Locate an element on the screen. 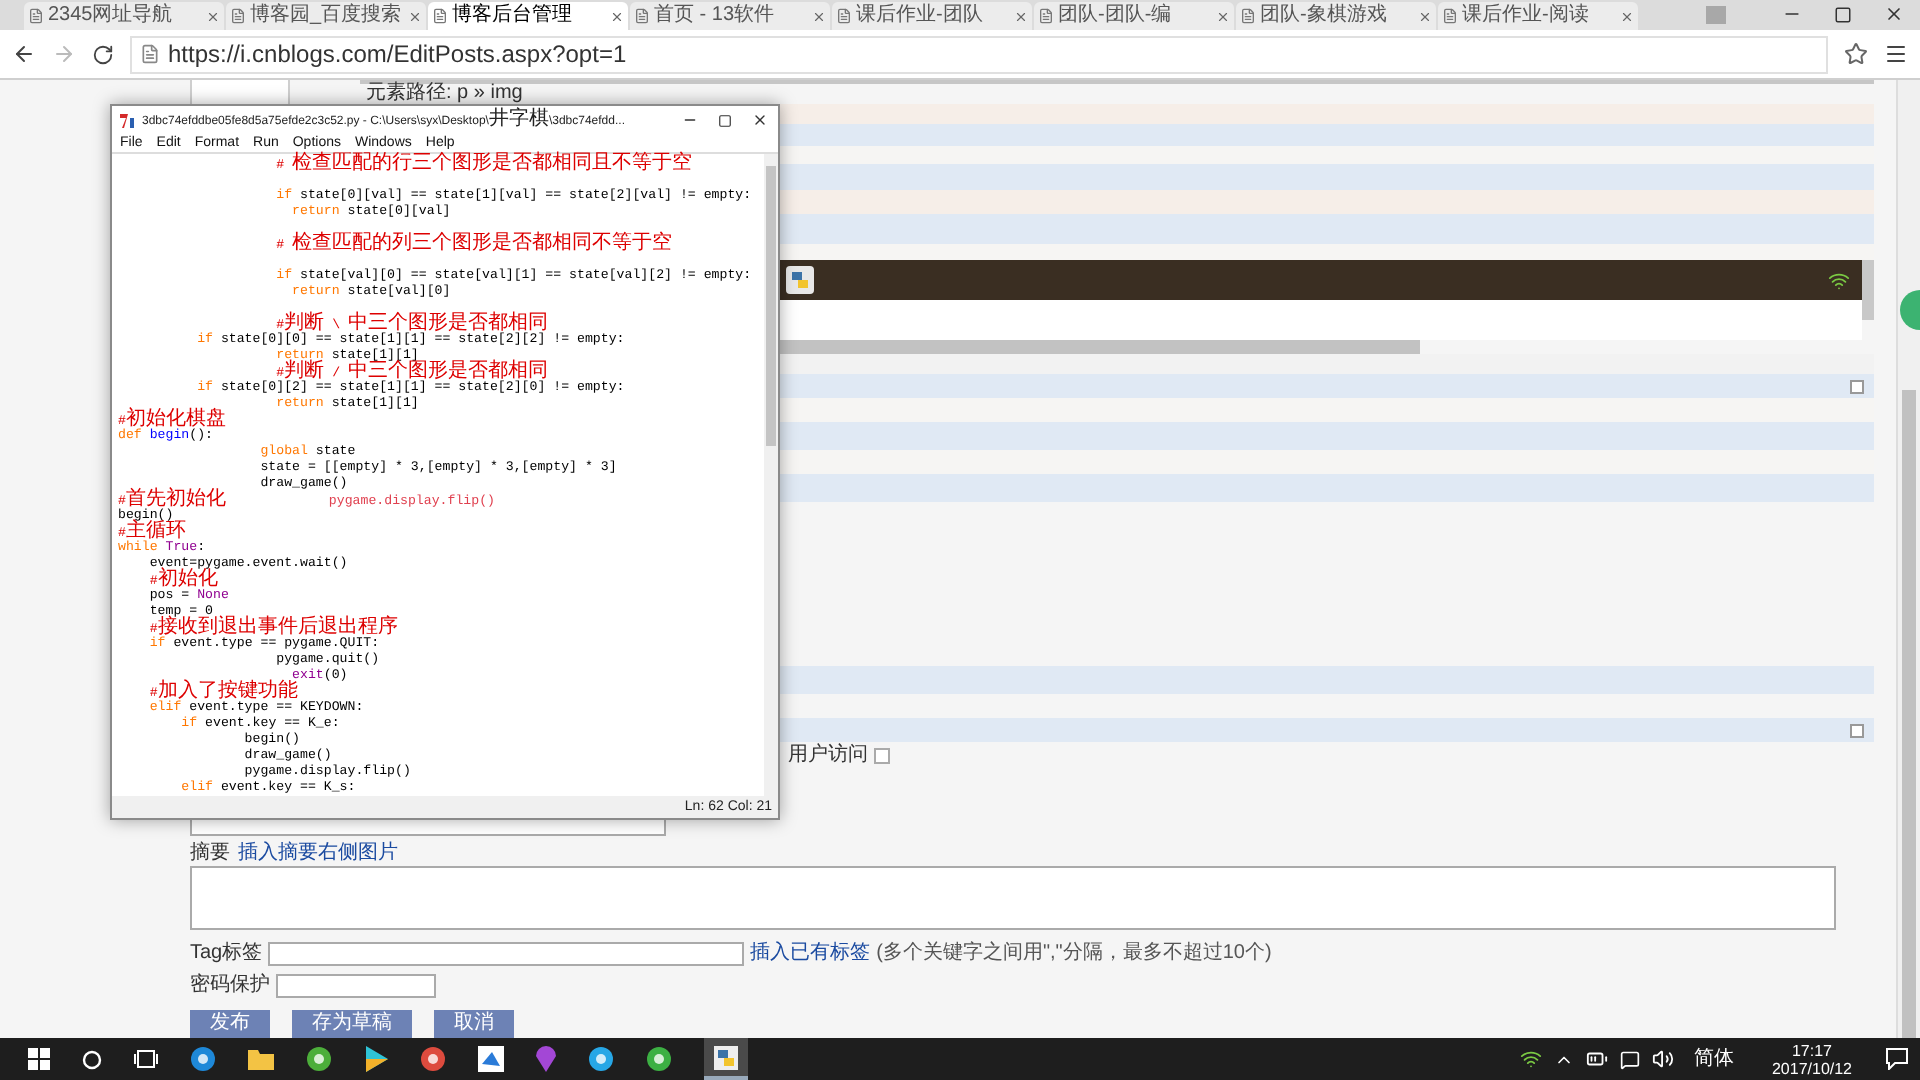 The width and height of the screenshot is (1920, 1080). tag-label: Tag标签 is located at coordinates (226, 954).